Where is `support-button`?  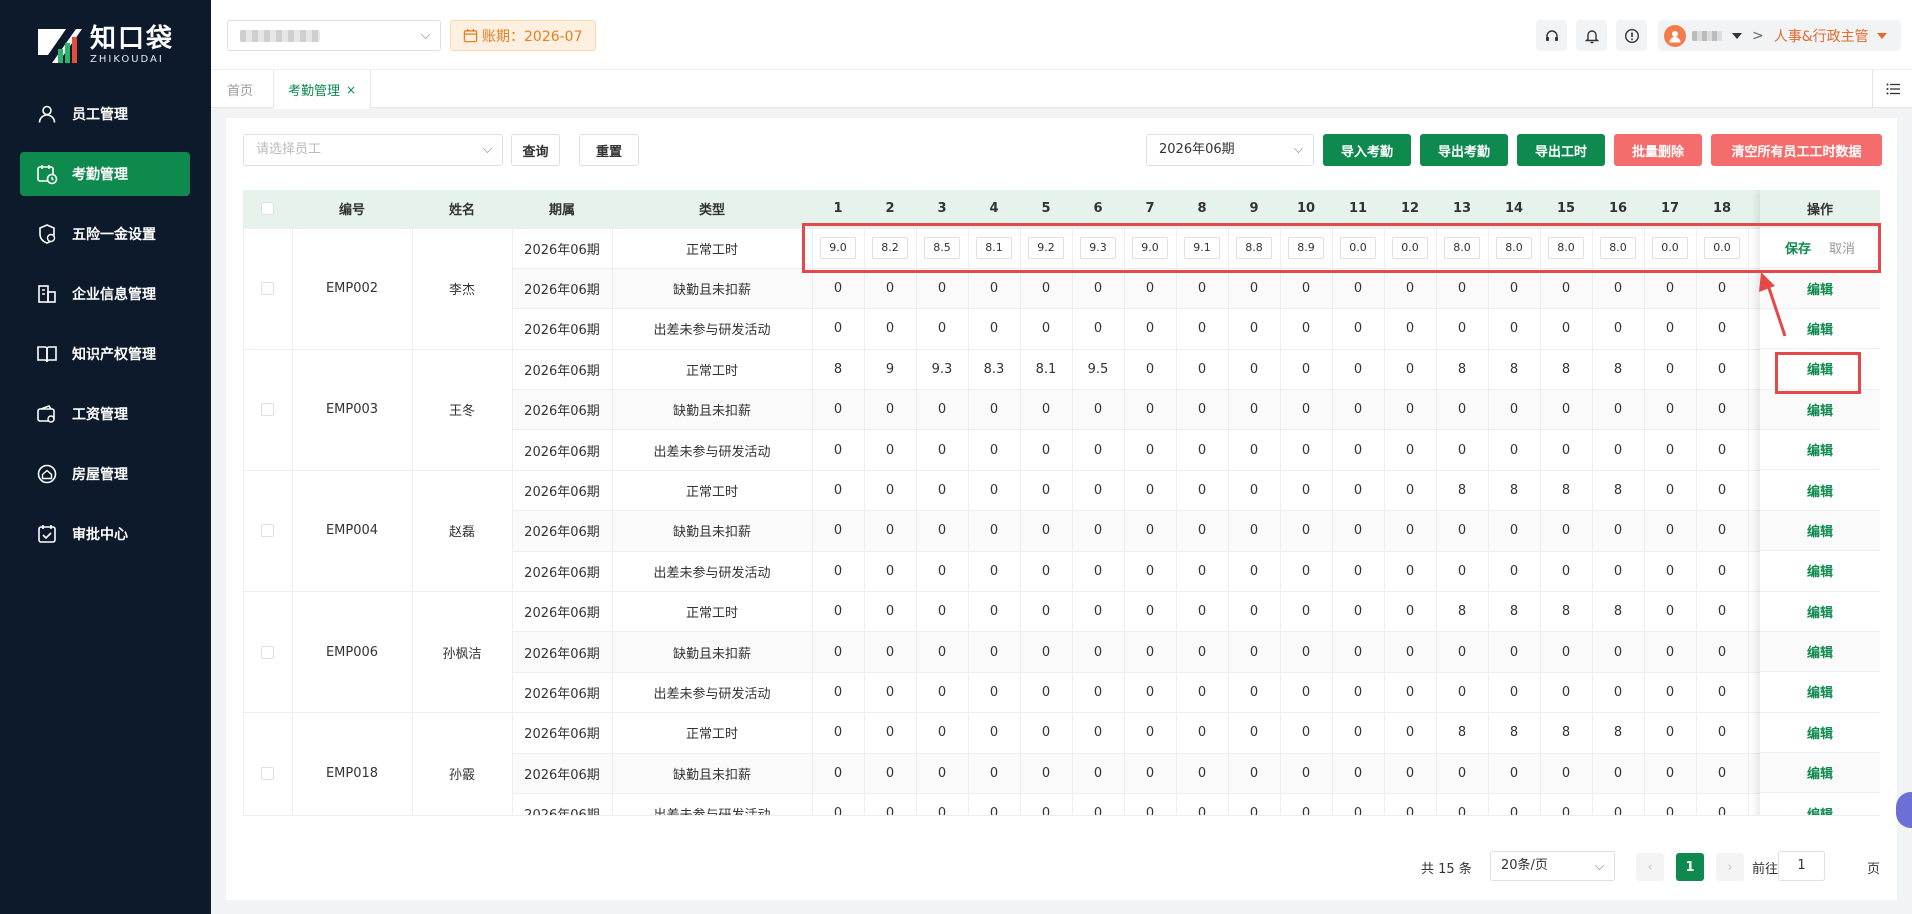 support-button is located at coordinates (1551, 35).